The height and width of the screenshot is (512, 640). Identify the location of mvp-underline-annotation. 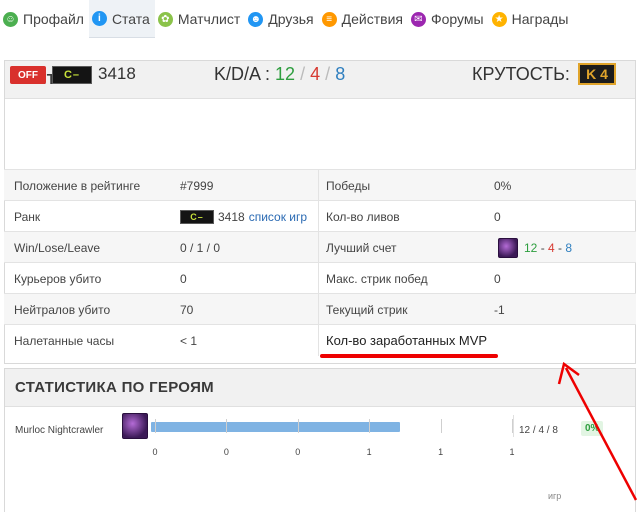
(409, 356).